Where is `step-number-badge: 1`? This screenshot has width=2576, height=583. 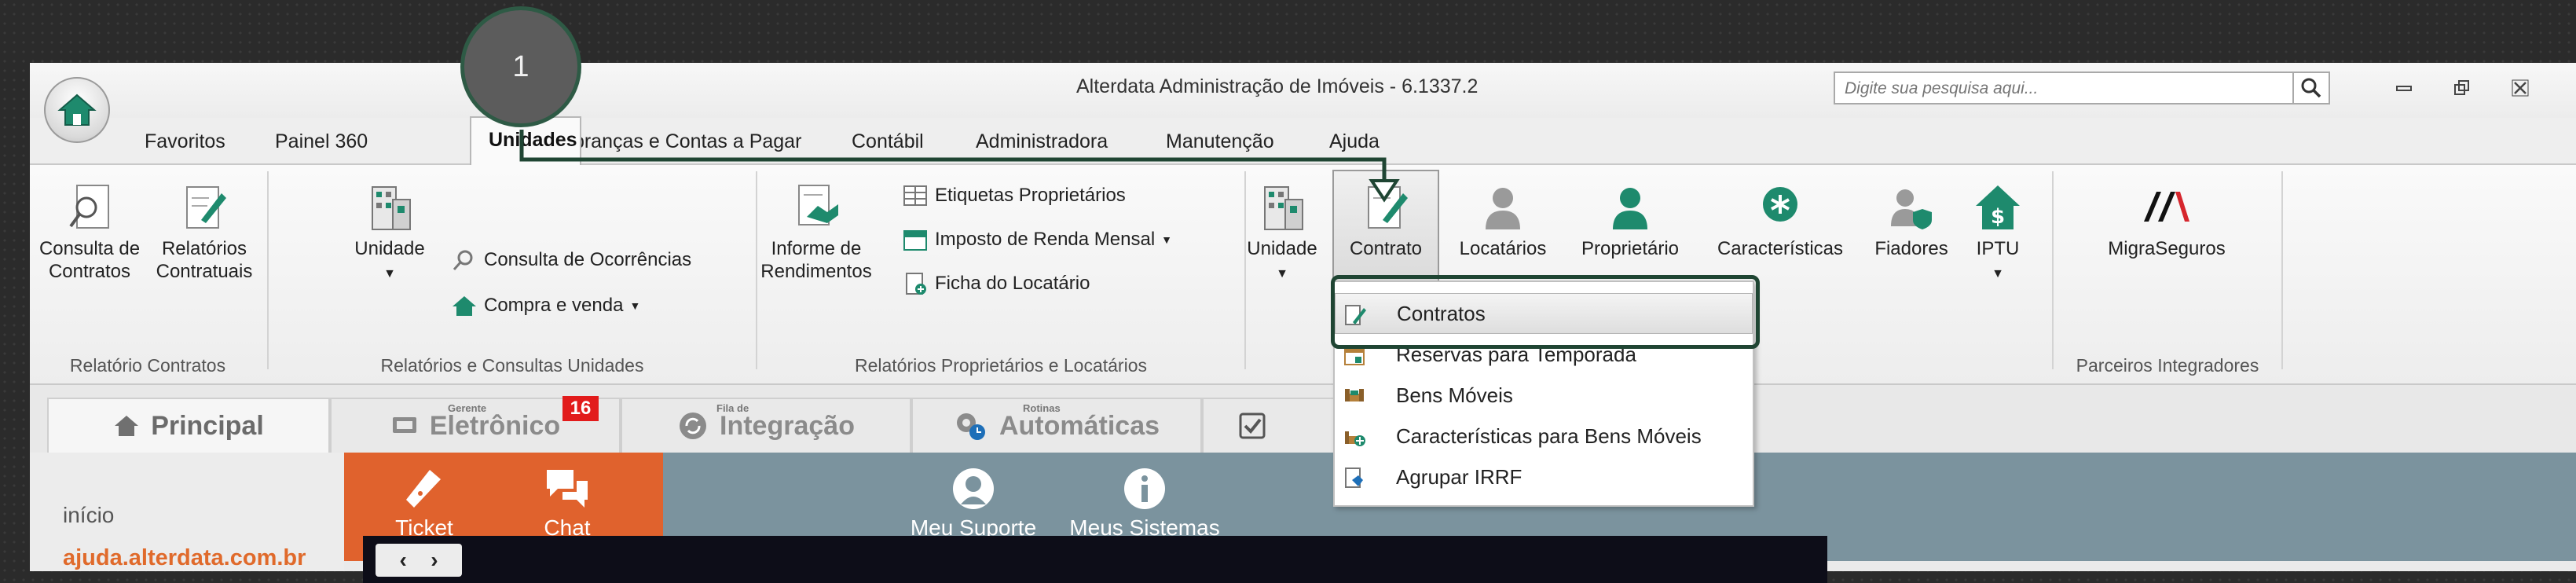 step-number-badge: 1 is located at coordinates (520, 66).